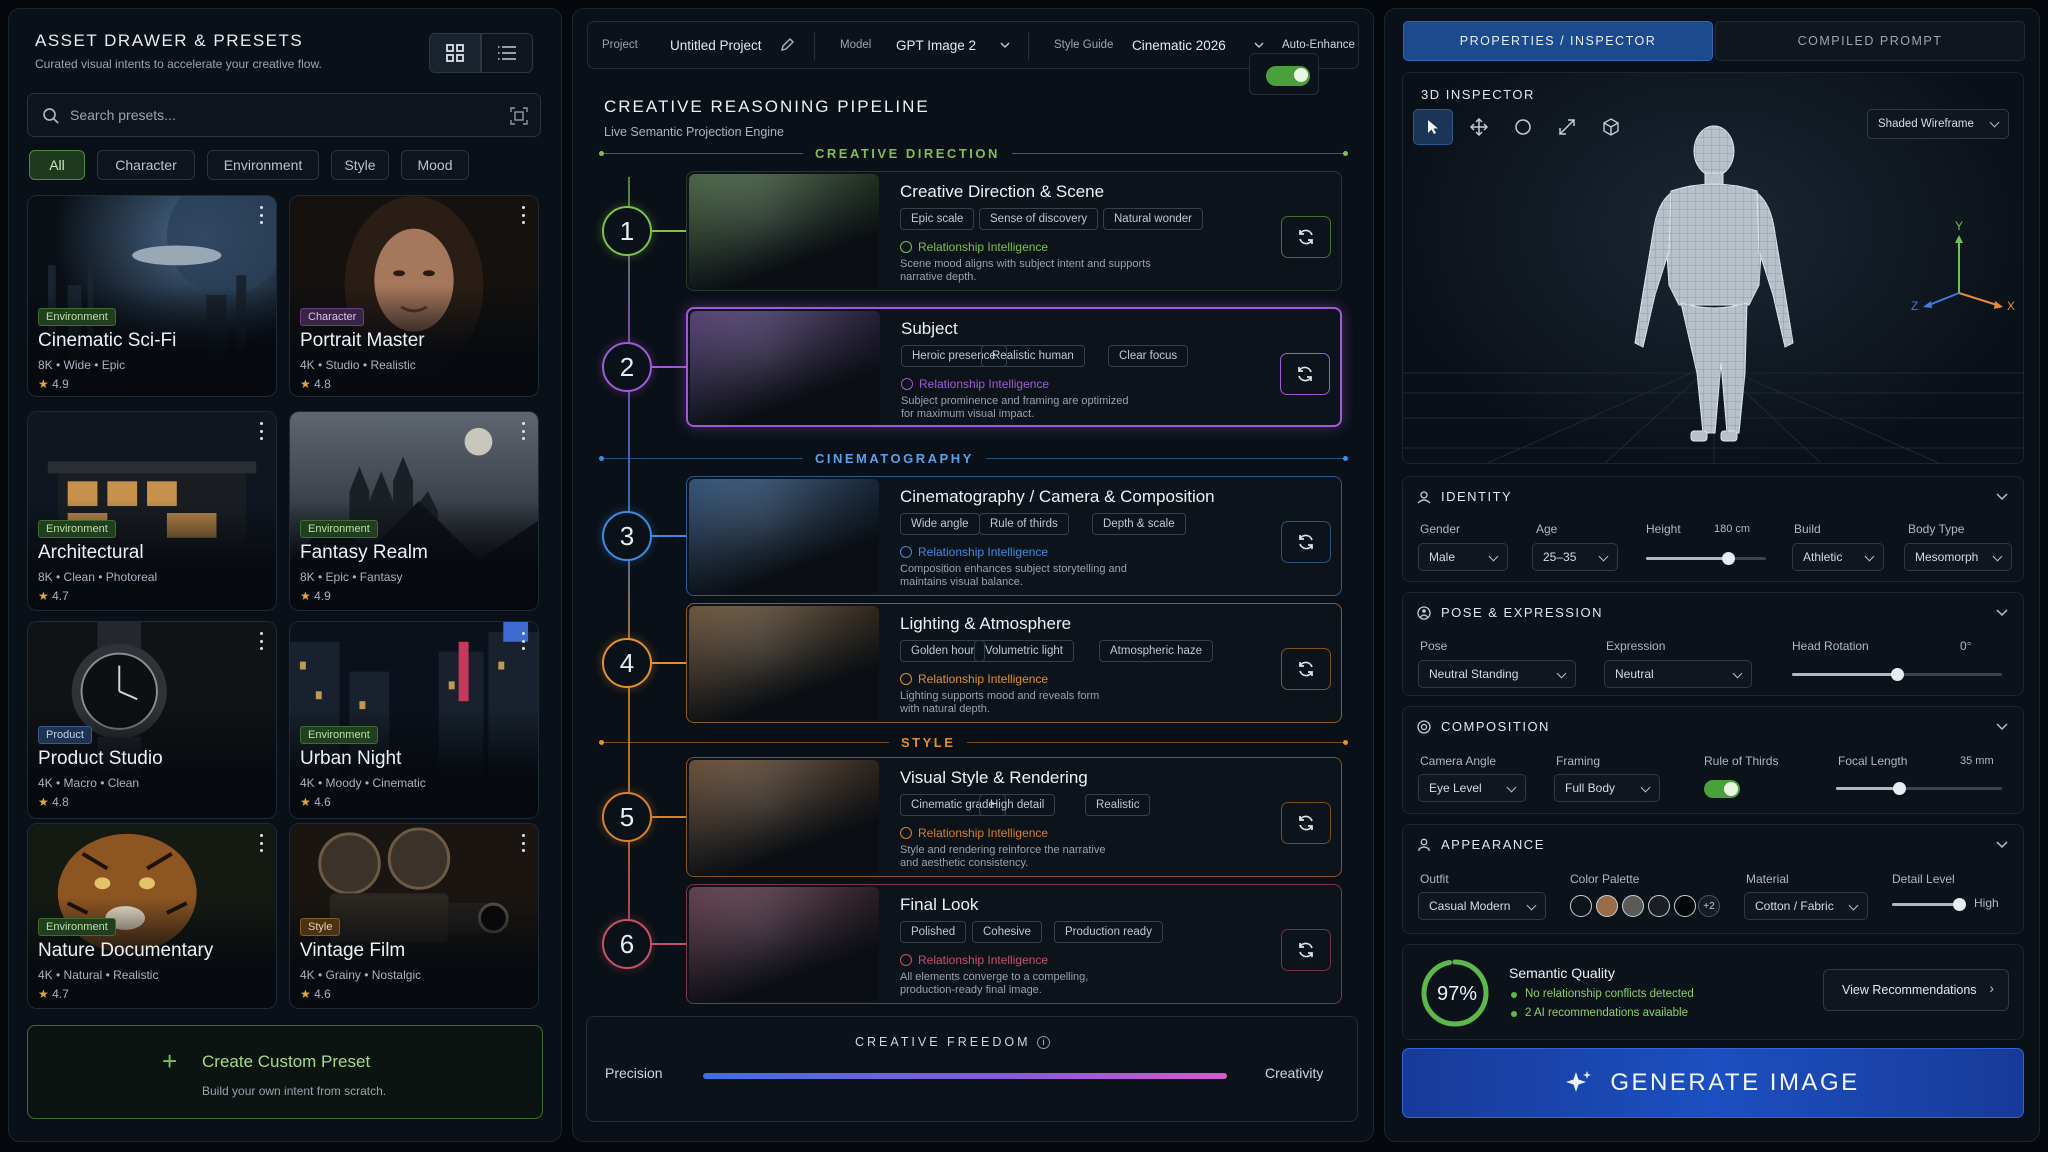  What do you see at coordinates (1024, 651) in the screenshot?
I see `stage-tag: Volumetric light` at bounding box center [1024, 651].